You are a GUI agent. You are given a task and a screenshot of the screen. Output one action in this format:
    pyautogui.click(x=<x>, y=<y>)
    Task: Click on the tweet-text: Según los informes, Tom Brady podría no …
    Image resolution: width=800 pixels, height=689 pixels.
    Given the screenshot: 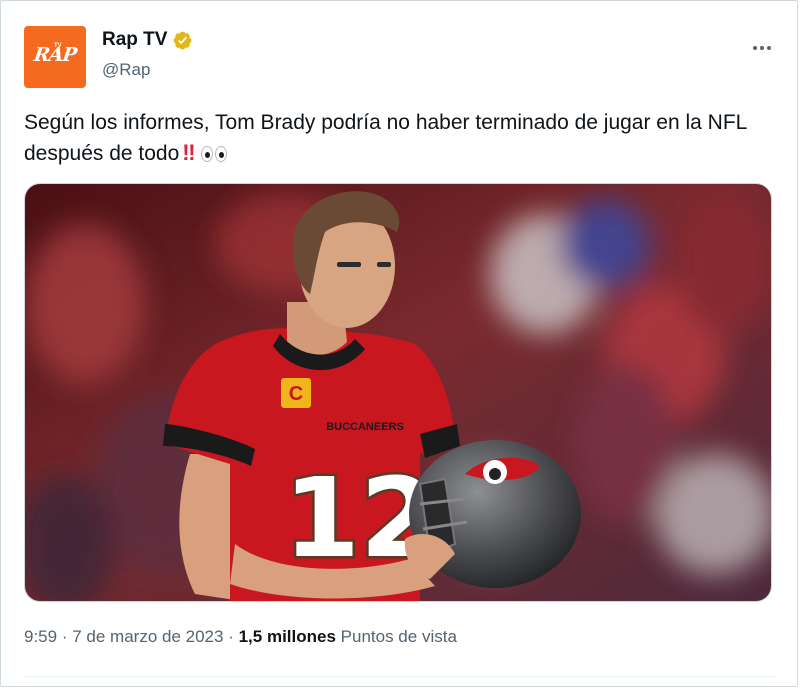 What is the action you would take?
    pyautogui.click(x=400, y=138)
    